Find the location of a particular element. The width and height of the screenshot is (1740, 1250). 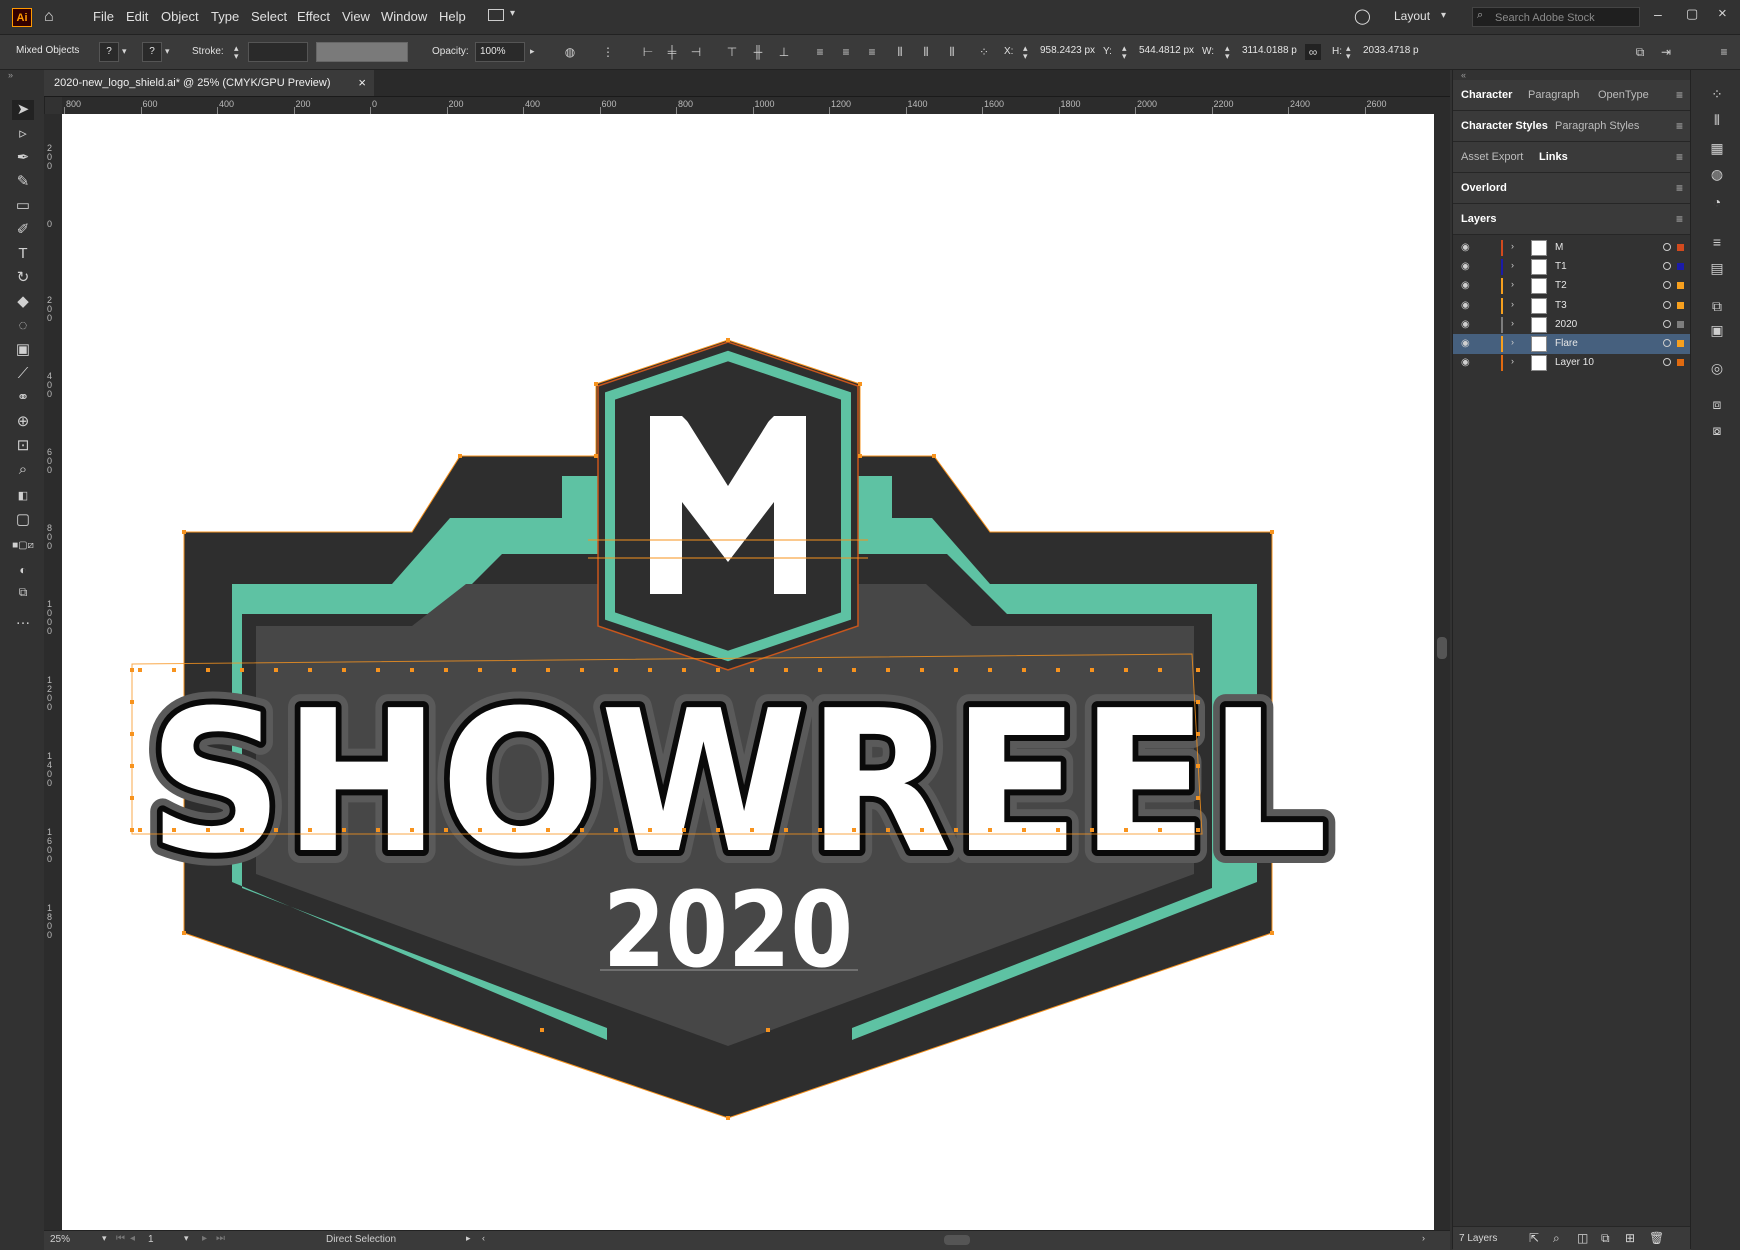

layer-row: ◉ › T3 is located at coordinates (1572, 306).